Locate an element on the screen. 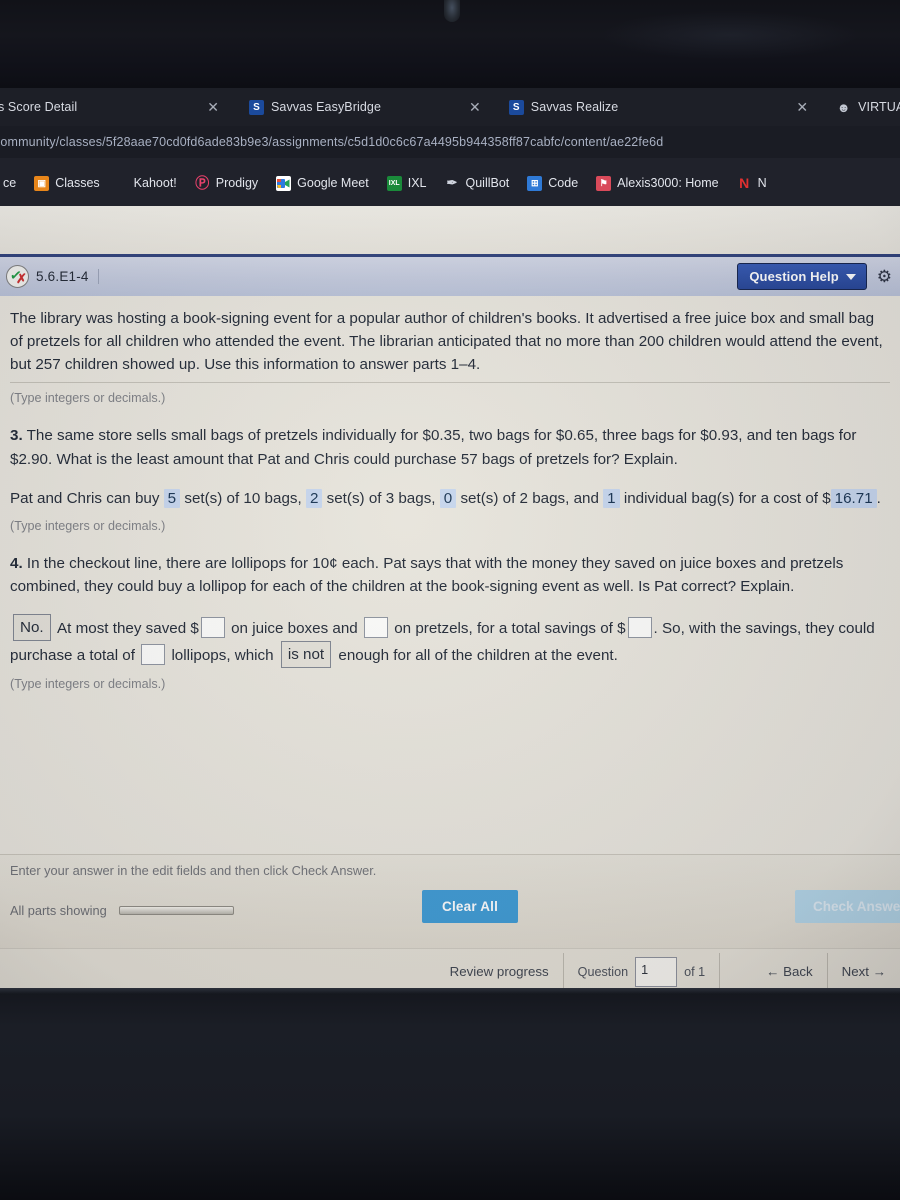  next-button: Next → is located at coordinates (864, 970).